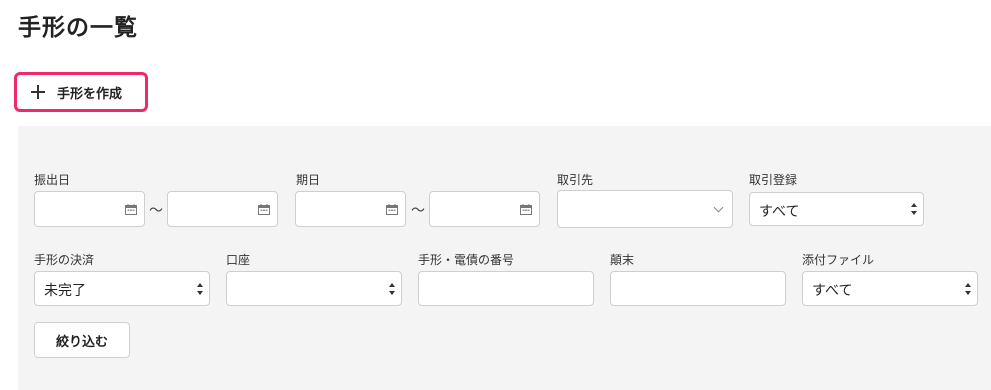 This screenshot has height=390, width=991. I want to click on settlement-select: 未完了, so click(122, 288).